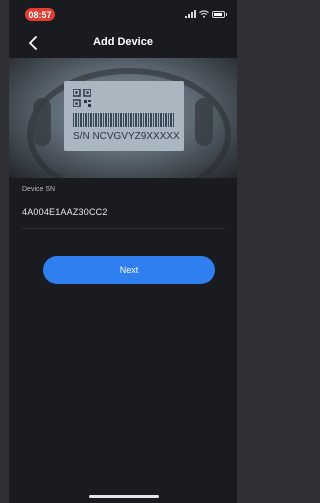 This screenshot has height=503, width=320. Describe the element at coordinates (42, 122) in the screenshot. I see `device-bump-left` at that location.